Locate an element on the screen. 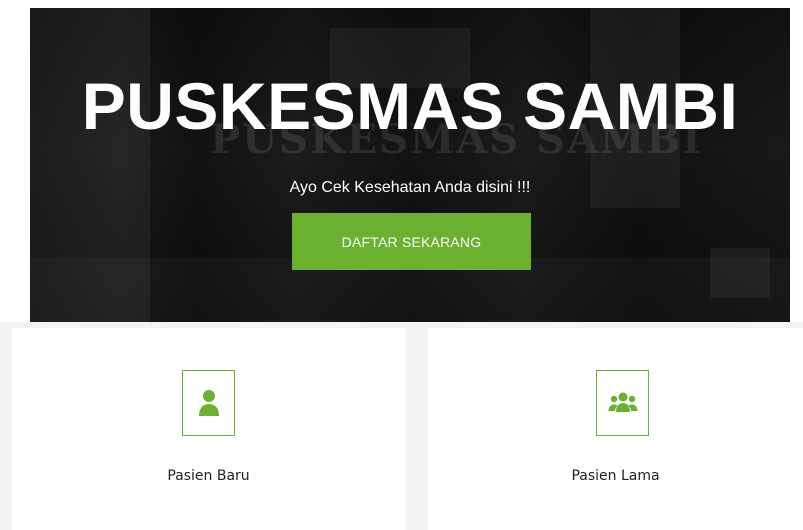 Image resolution: width=803 pixels, height=530 pixels. new-patient-icon-box is located at coordinates (208, 403).